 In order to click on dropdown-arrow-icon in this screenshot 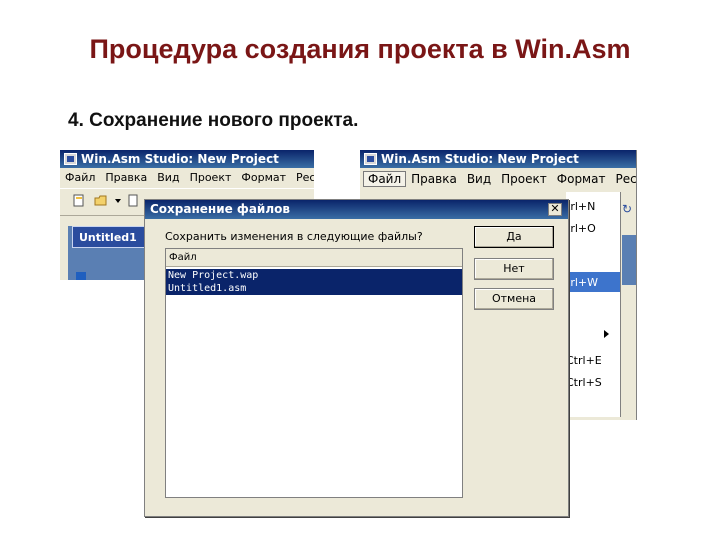, I will do `click(118, 200)`.